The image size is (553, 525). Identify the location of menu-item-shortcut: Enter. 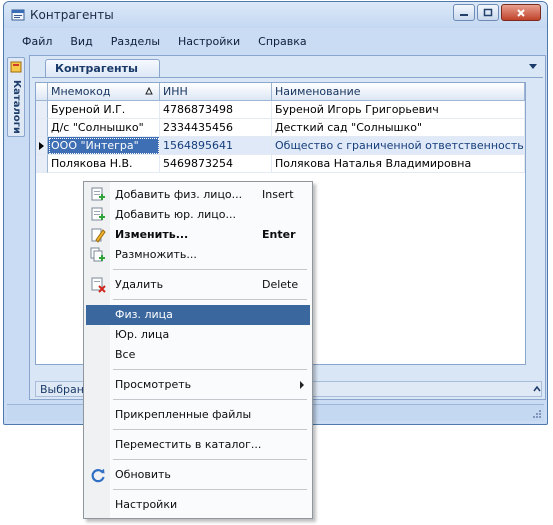
(279, 234).